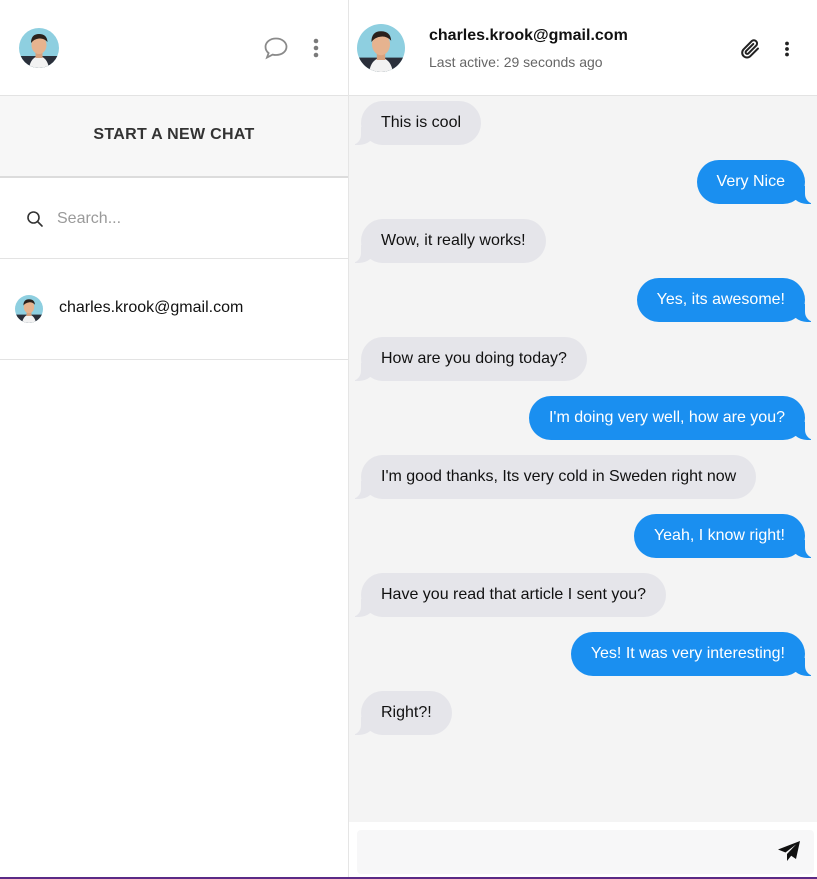 This screenshot has width=817, height=879. I want to click on start-new-chat-button: START A NEW CHAT, so click(174, 137).